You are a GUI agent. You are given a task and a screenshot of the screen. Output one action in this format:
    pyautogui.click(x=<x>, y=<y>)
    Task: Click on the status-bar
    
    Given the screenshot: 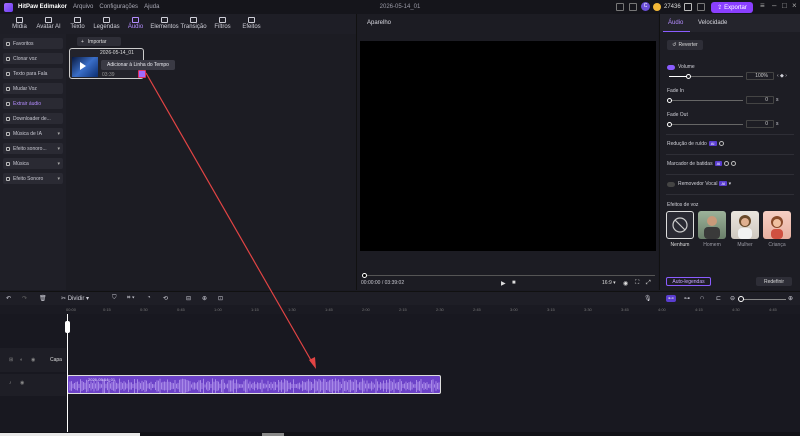 What is the action you would take?
    pyautogui.click(x=400, y=434)
    